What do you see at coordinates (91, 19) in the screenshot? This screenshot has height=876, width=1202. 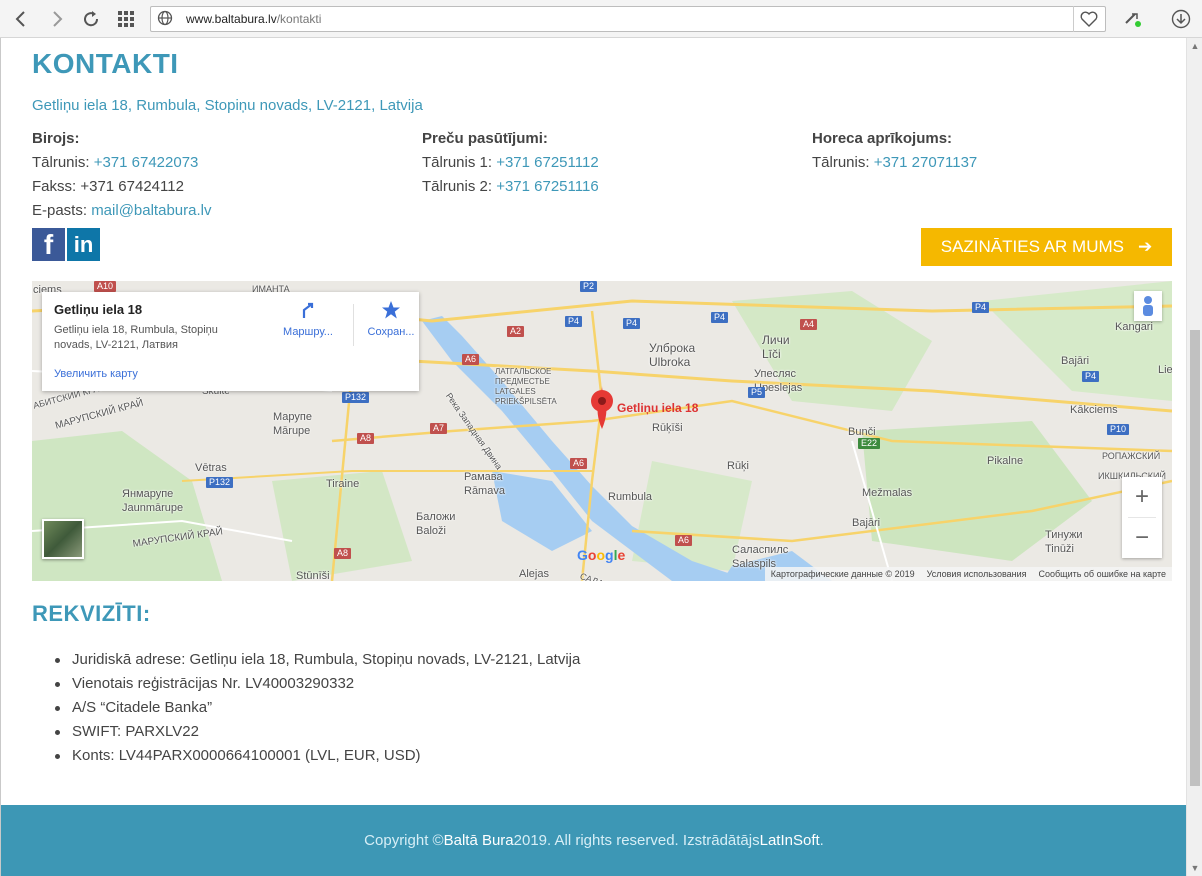 I see `reload-icon` at bounding box center [91, 19].